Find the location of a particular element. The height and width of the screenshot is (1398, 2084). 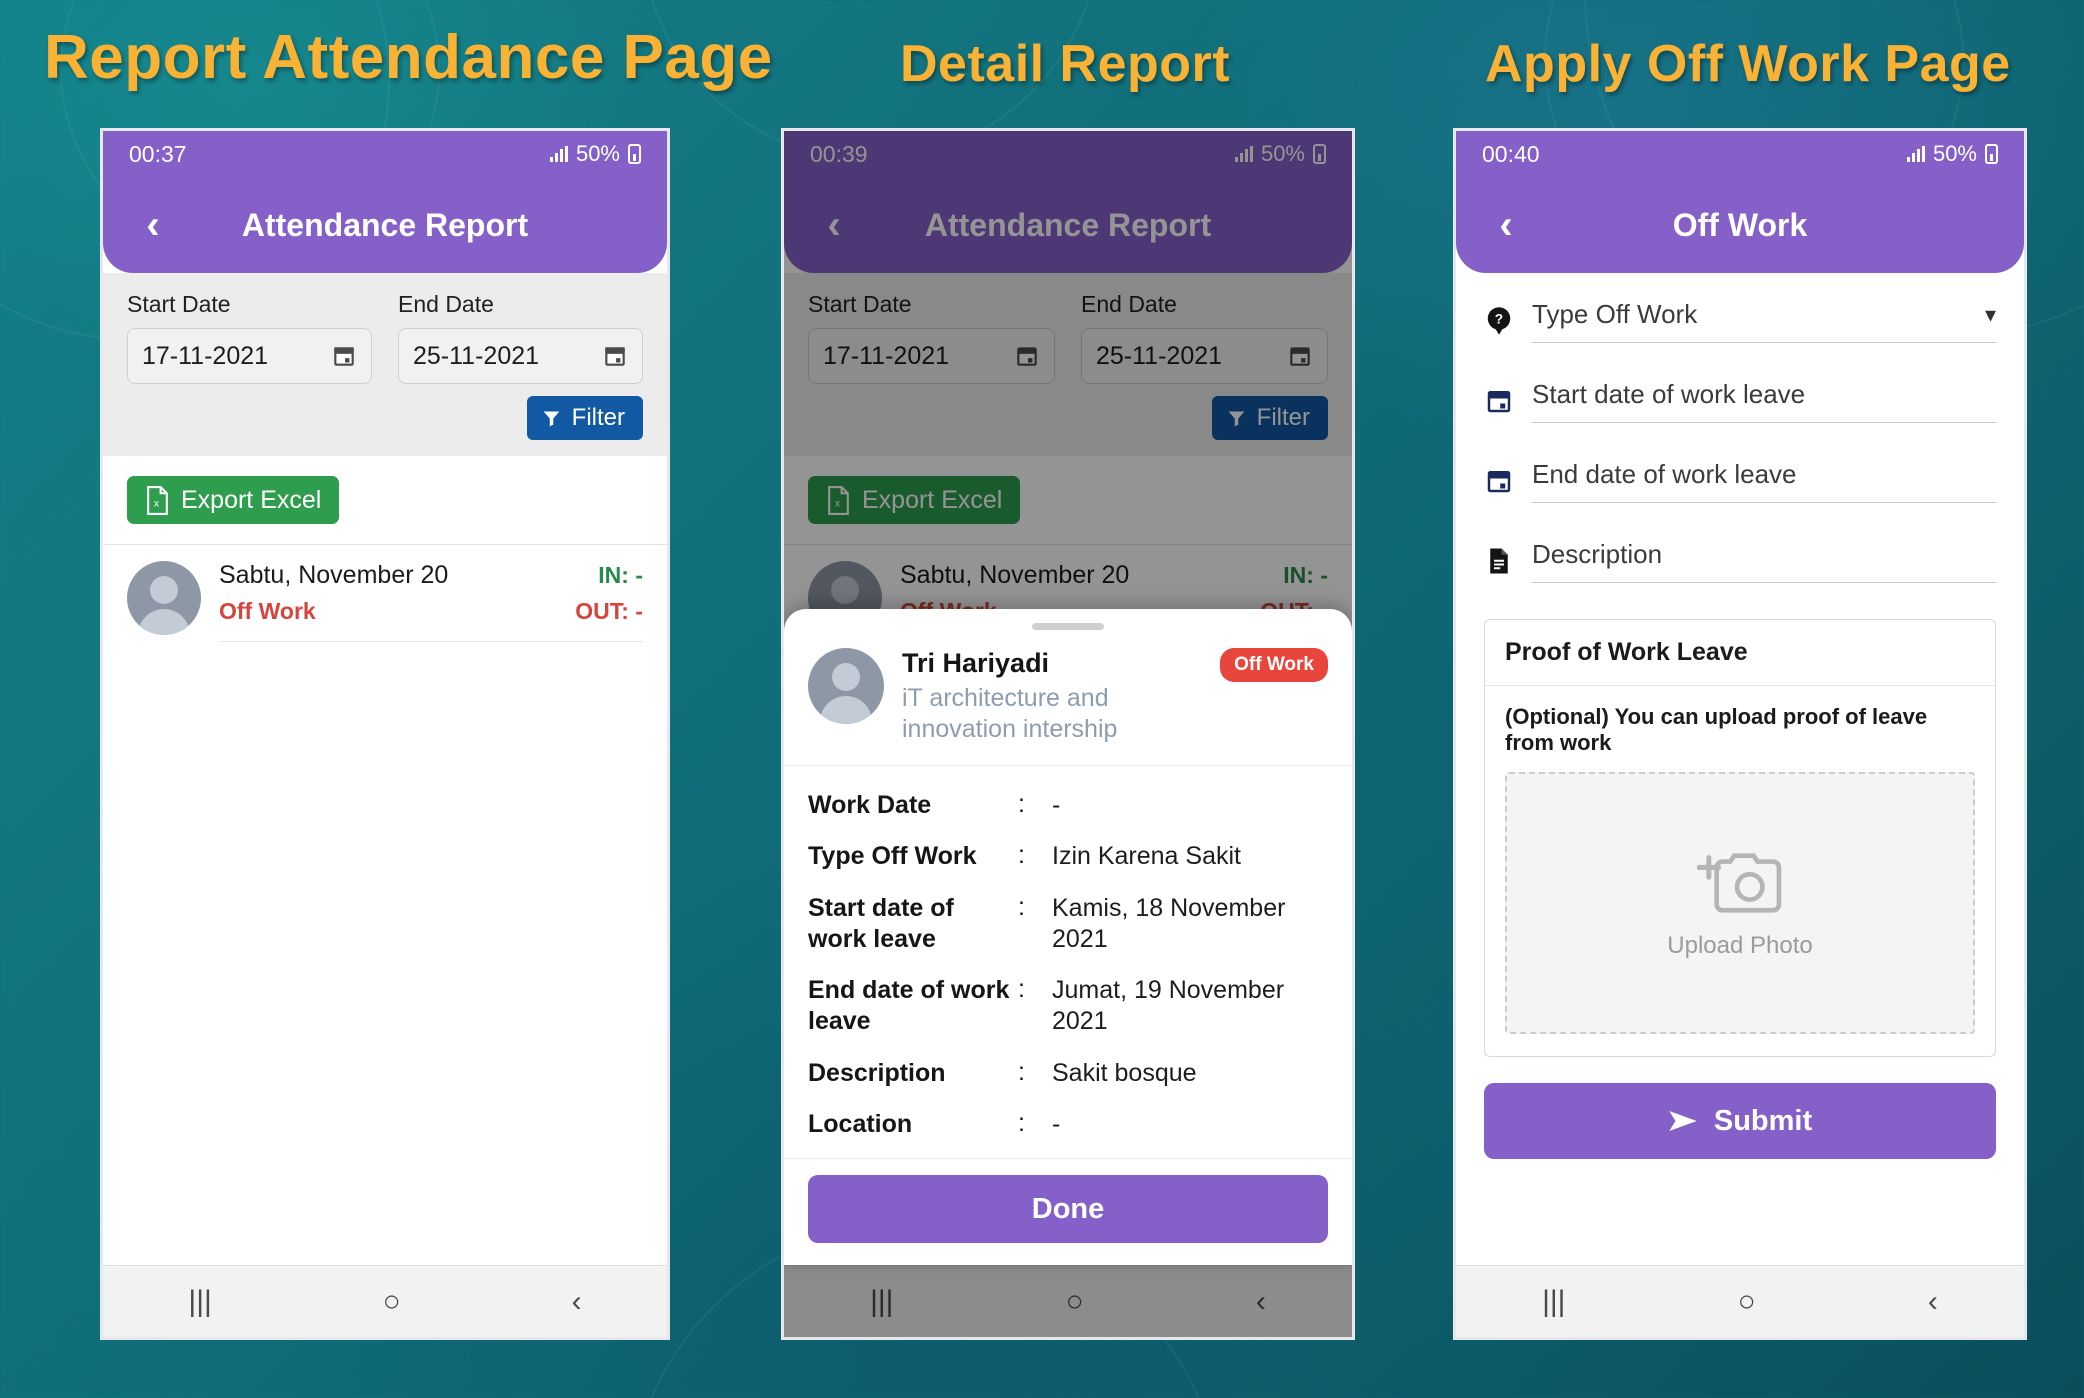

field-end-date: End date of work leave is located at coordinates (1740, 486).